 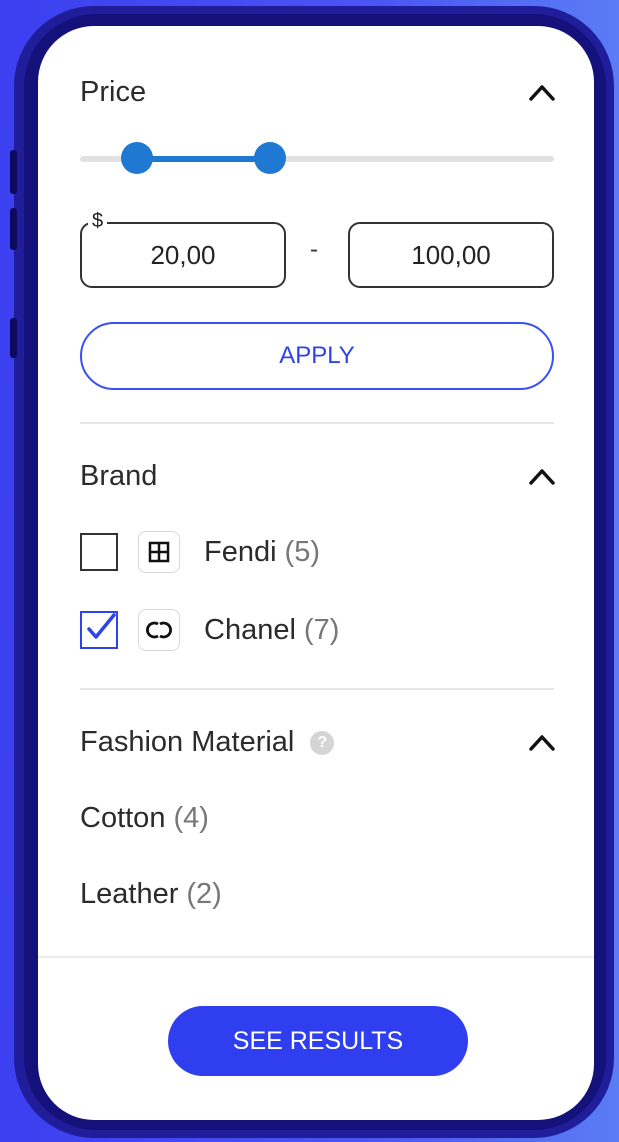 I want to click on brand-count: (5), so click(x=302, y=551).